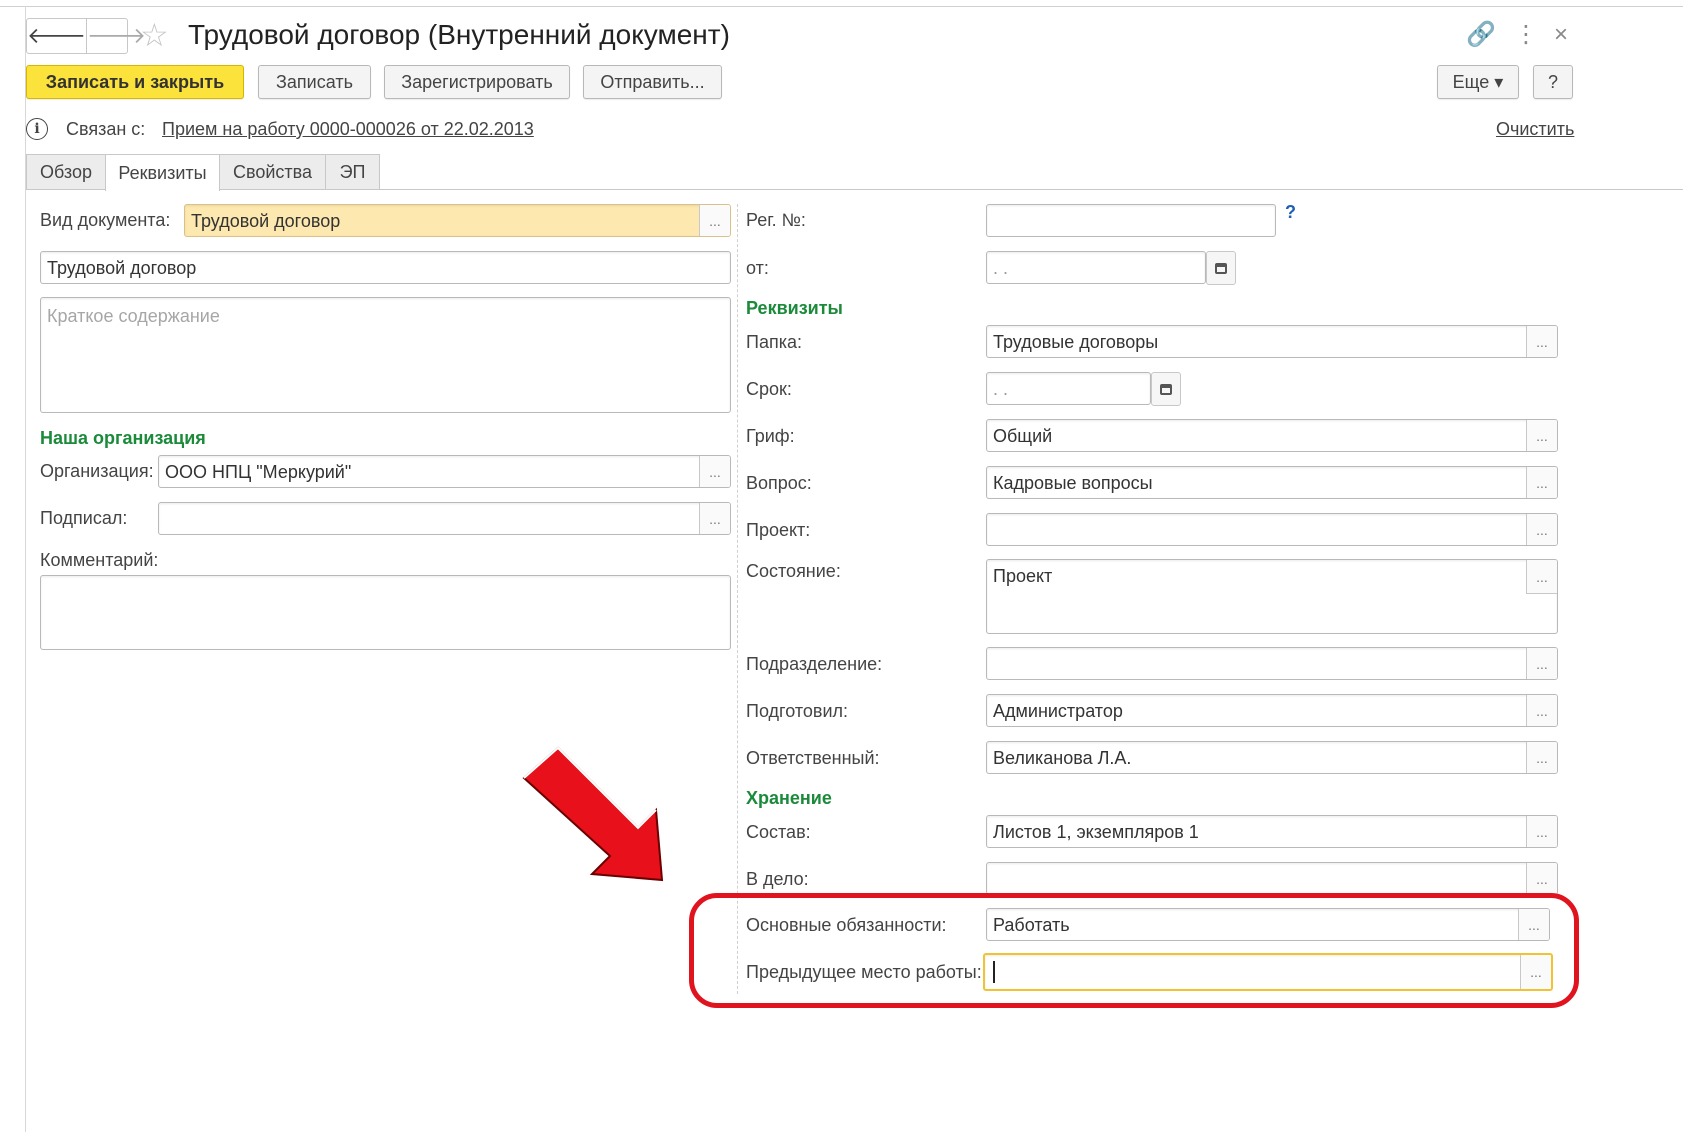 This screenshot has height=1132, width=1683. I want to click on organization-label: Организация:, so click(97, 471).